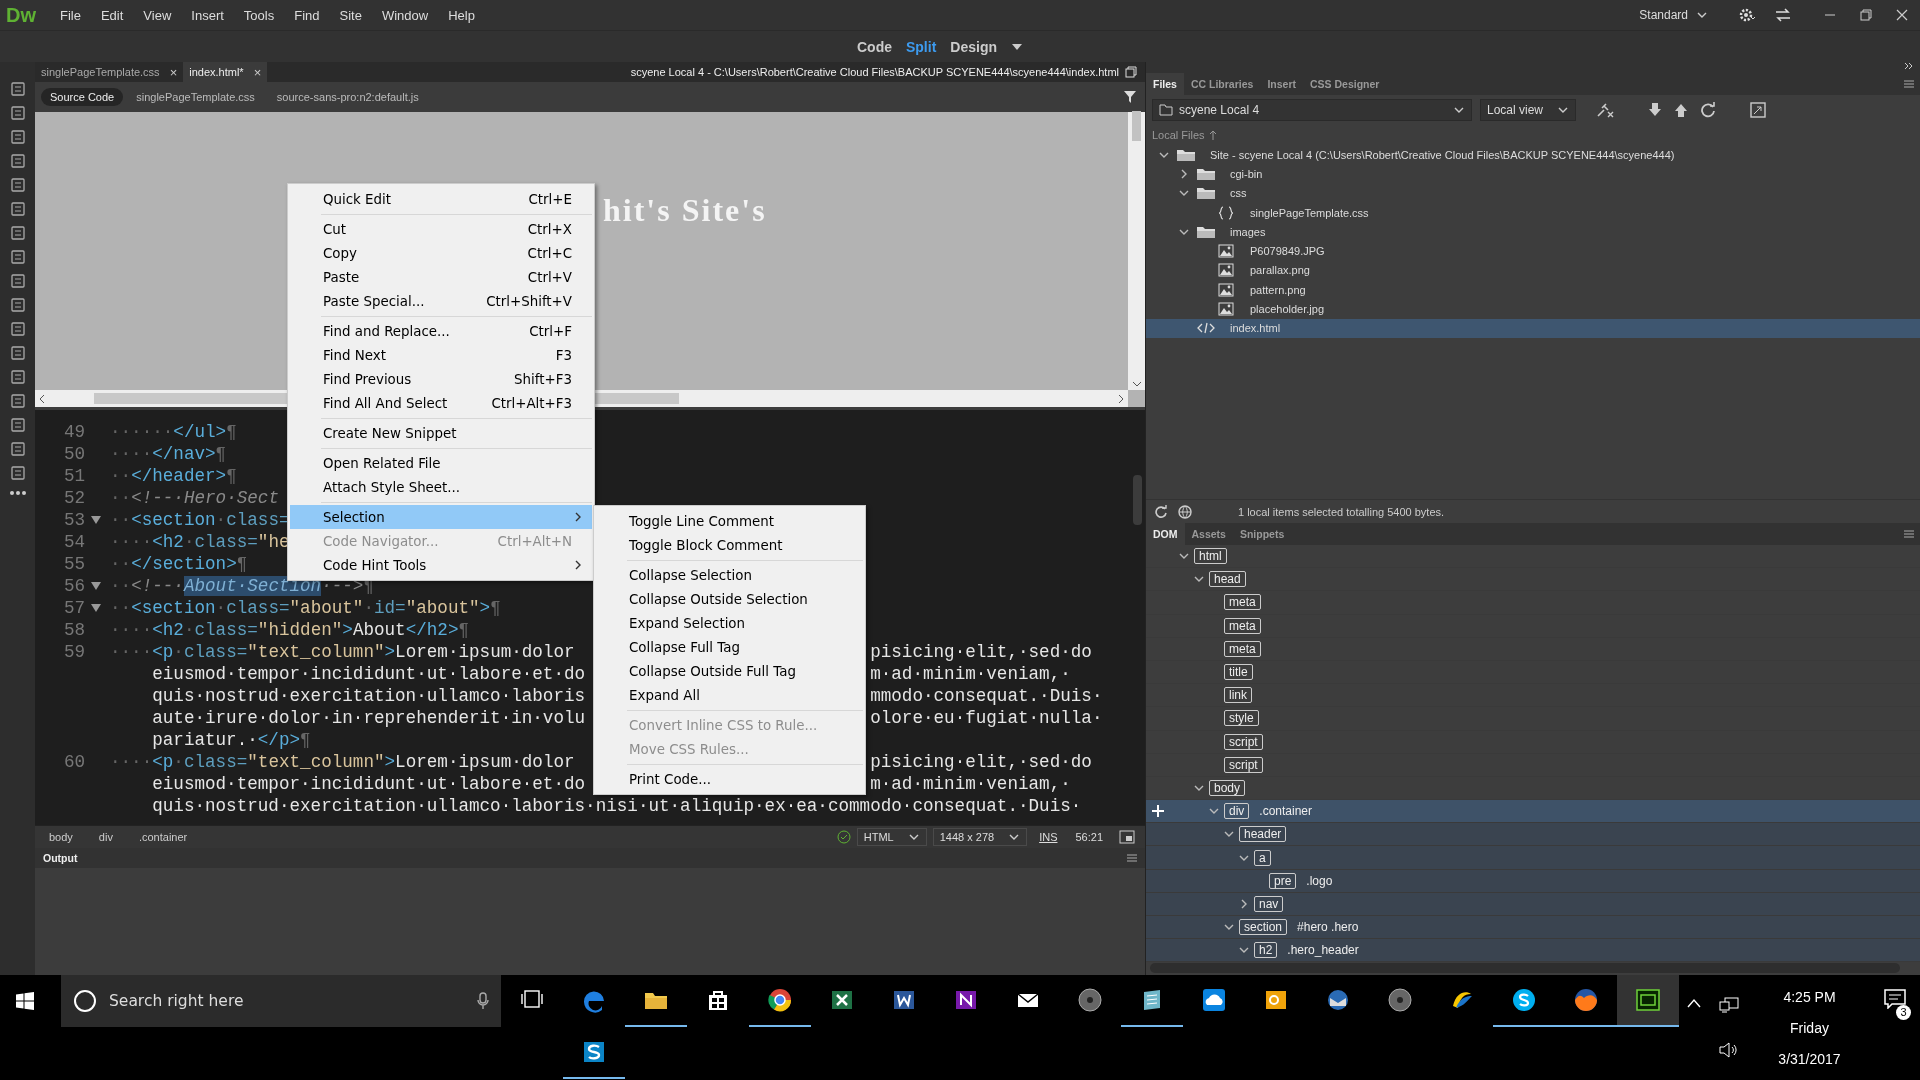 The image size is (1920, 1080). Describe the element at coordinates (1178, 135) in the screenshot. I see `section-label: Local Files` at that location.